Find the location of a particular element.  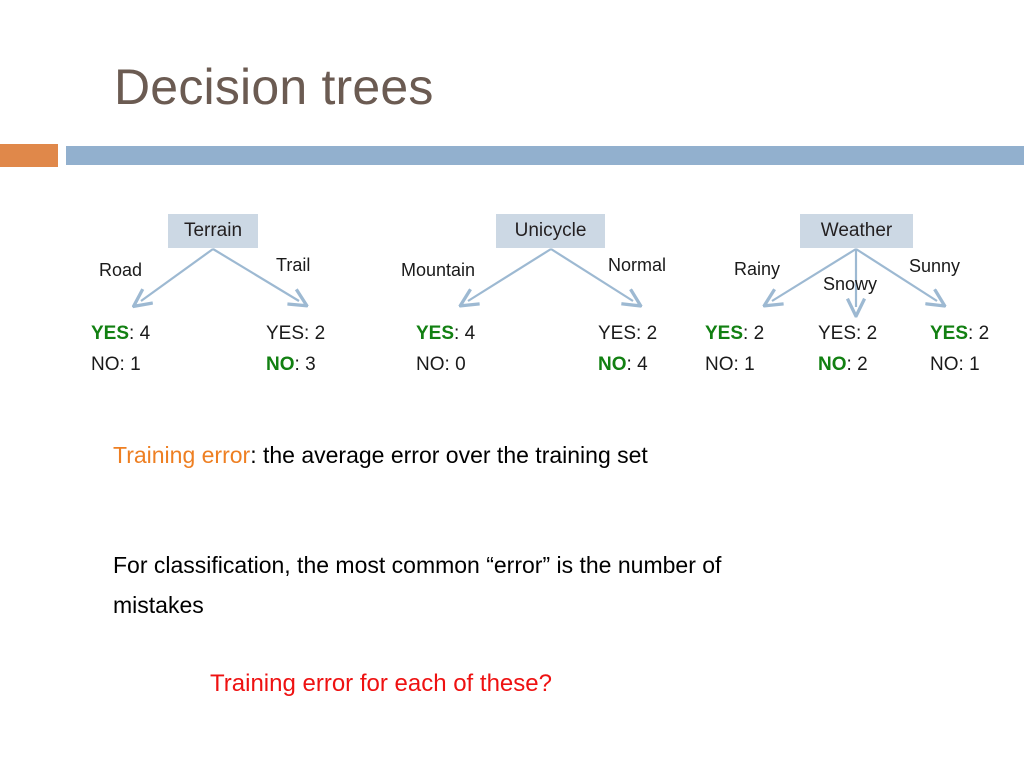

header-accent-orange-block is located at coordinates (29, 155).